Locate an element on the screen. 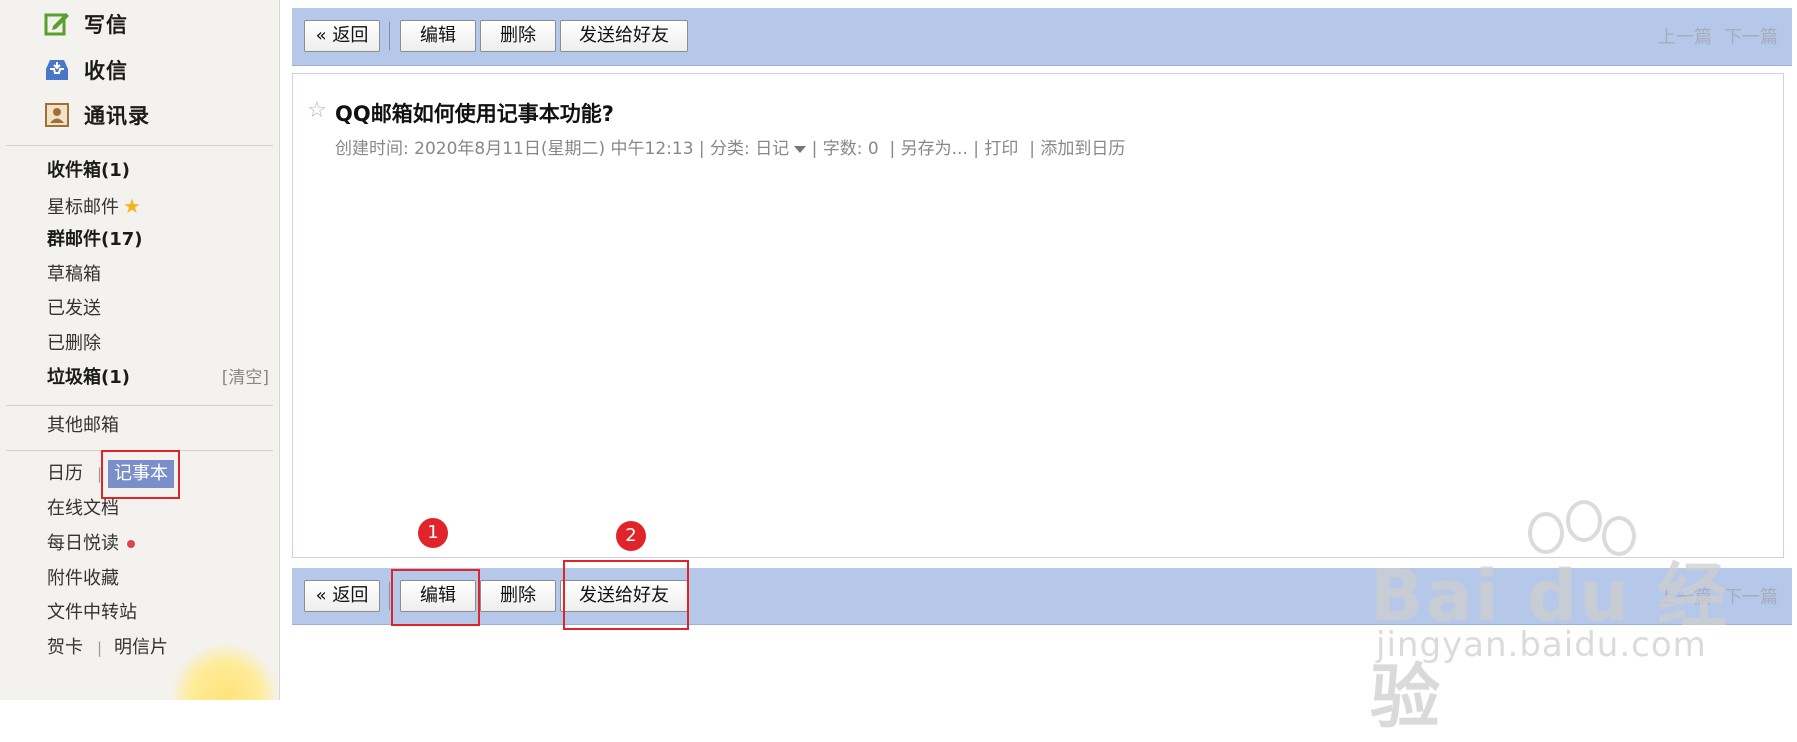 The width and height of the screenshot is (1797, 742). highlight-box-send is located at coordinates (626, 595).